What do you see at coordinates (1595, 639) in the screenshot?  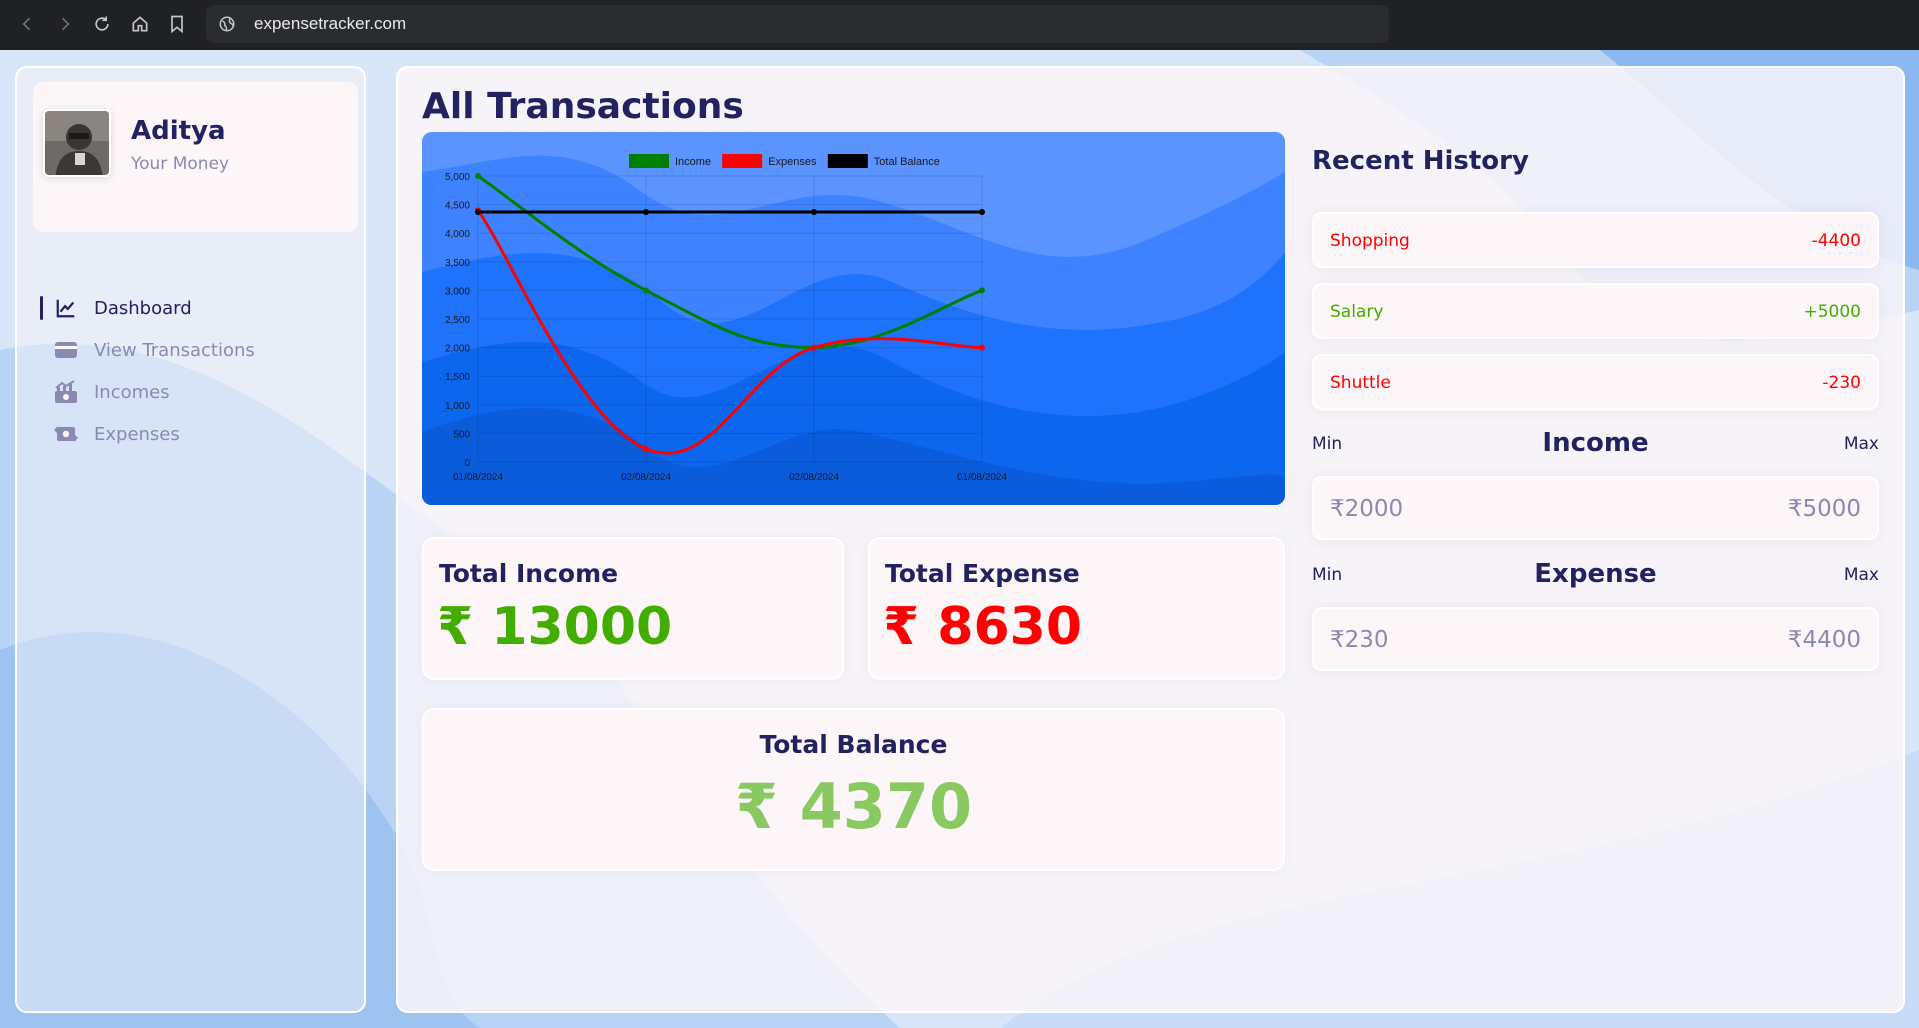 I see `expense-range-box: ₹230 ₹4400` at bounding box center [1595, 639].